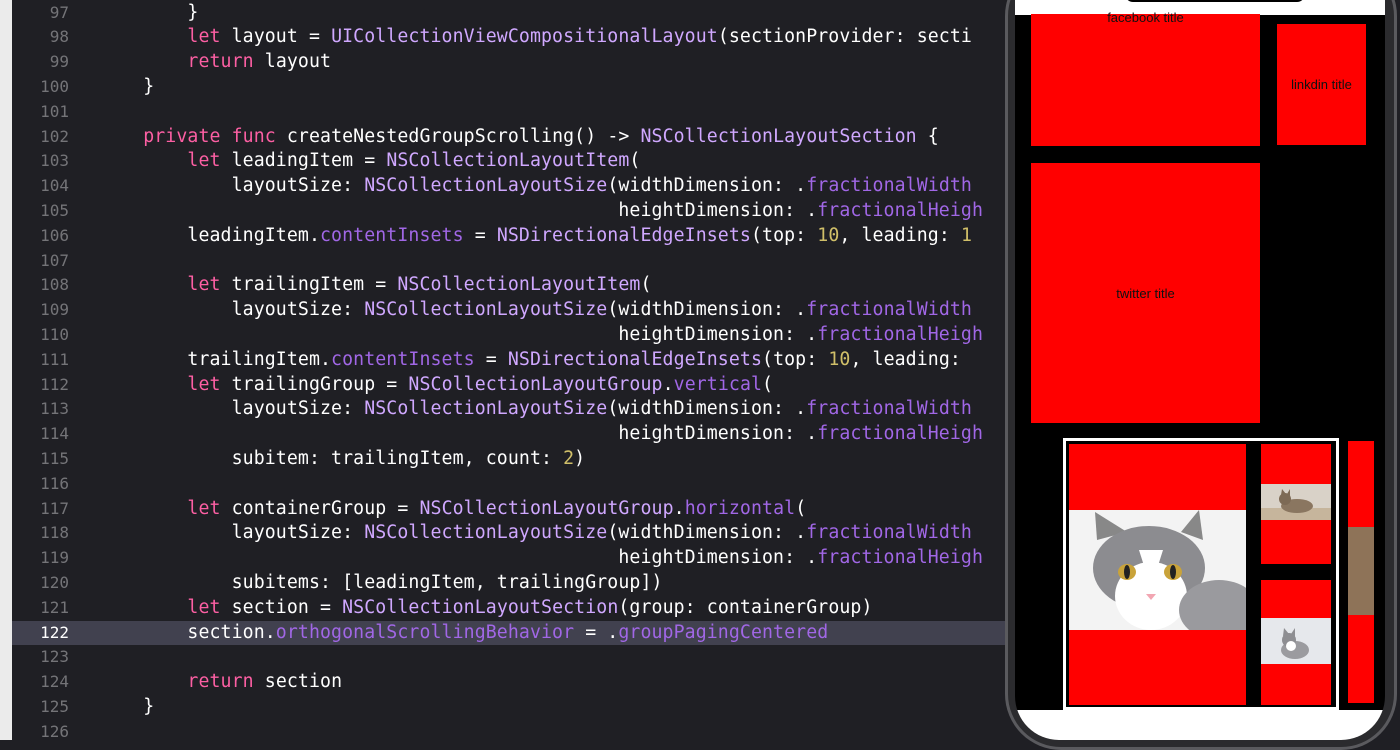  Describe the element at coordinates (54, 111) in the screenshot. I see `line-number: 101` at that location.